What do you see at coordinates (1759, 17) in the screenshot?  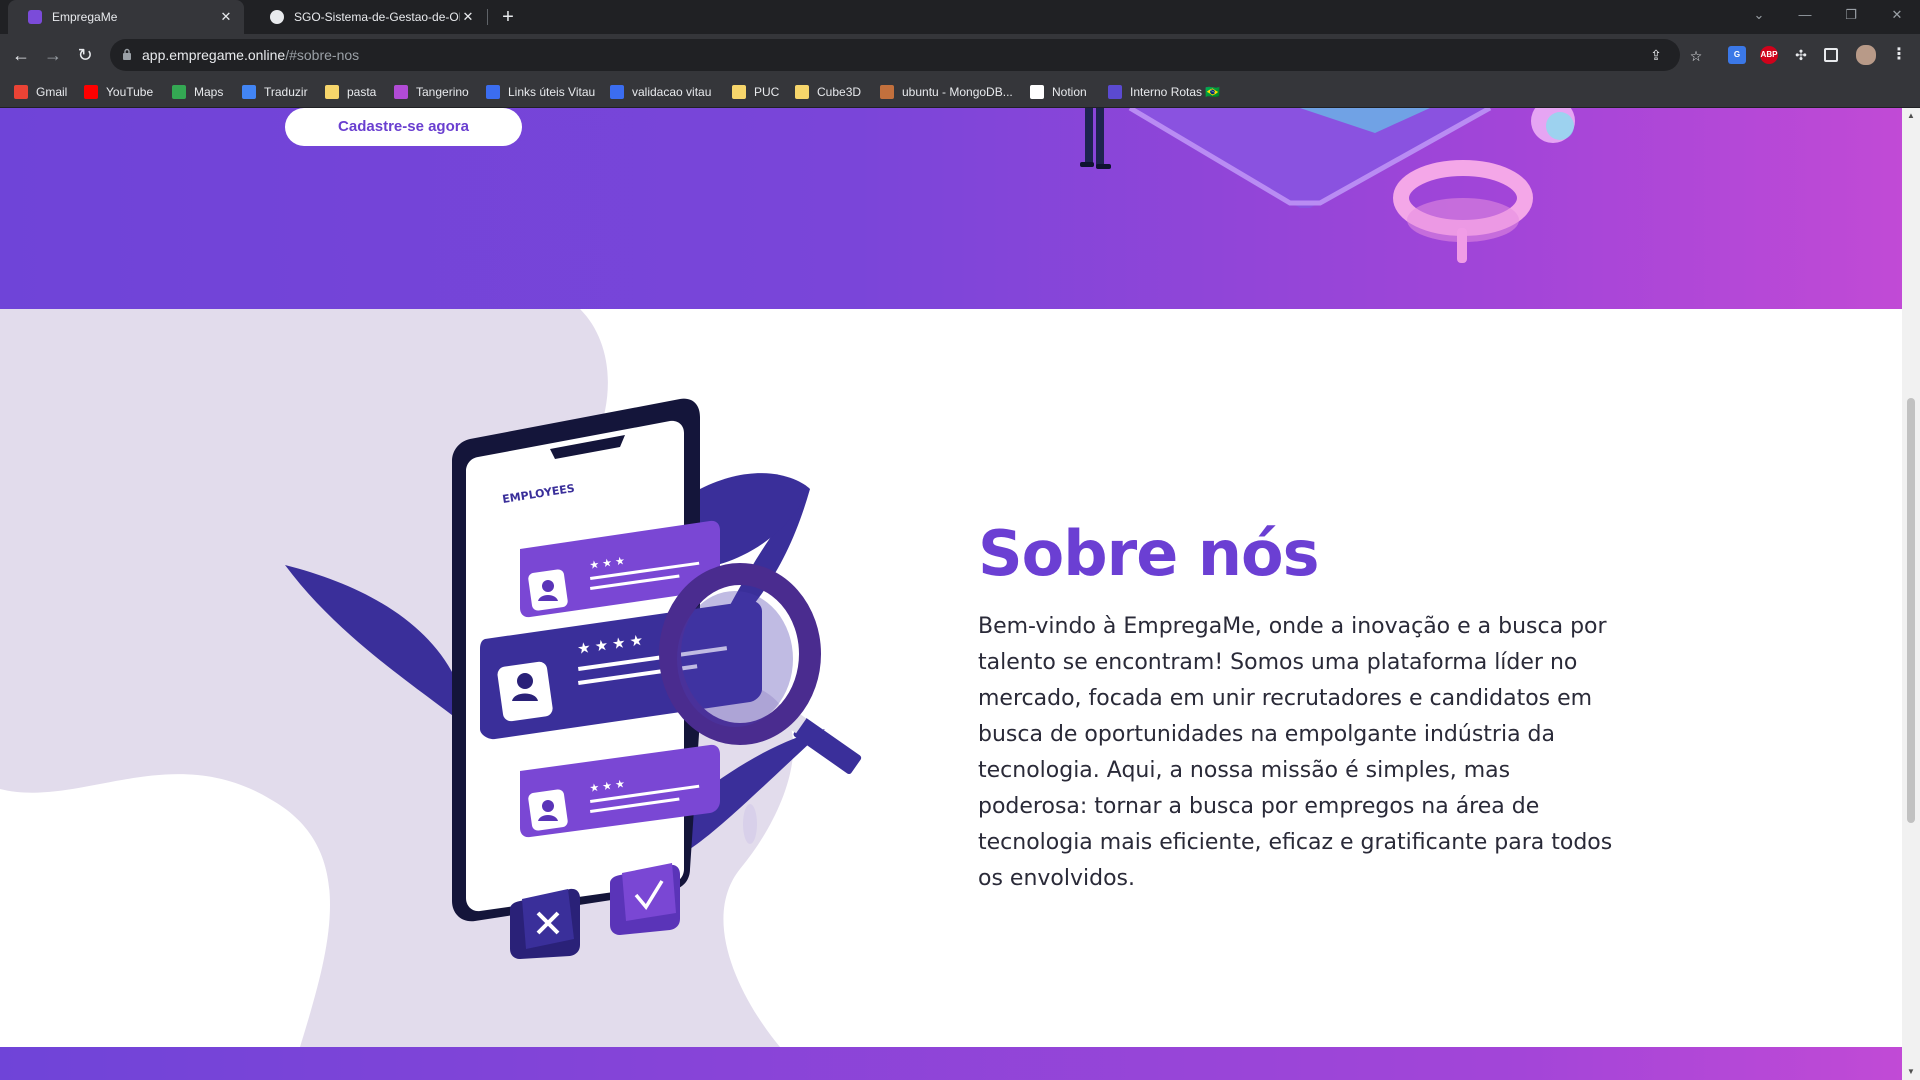 I see `tab-search-icon: ⌄` at bounding box center [1759, 17].